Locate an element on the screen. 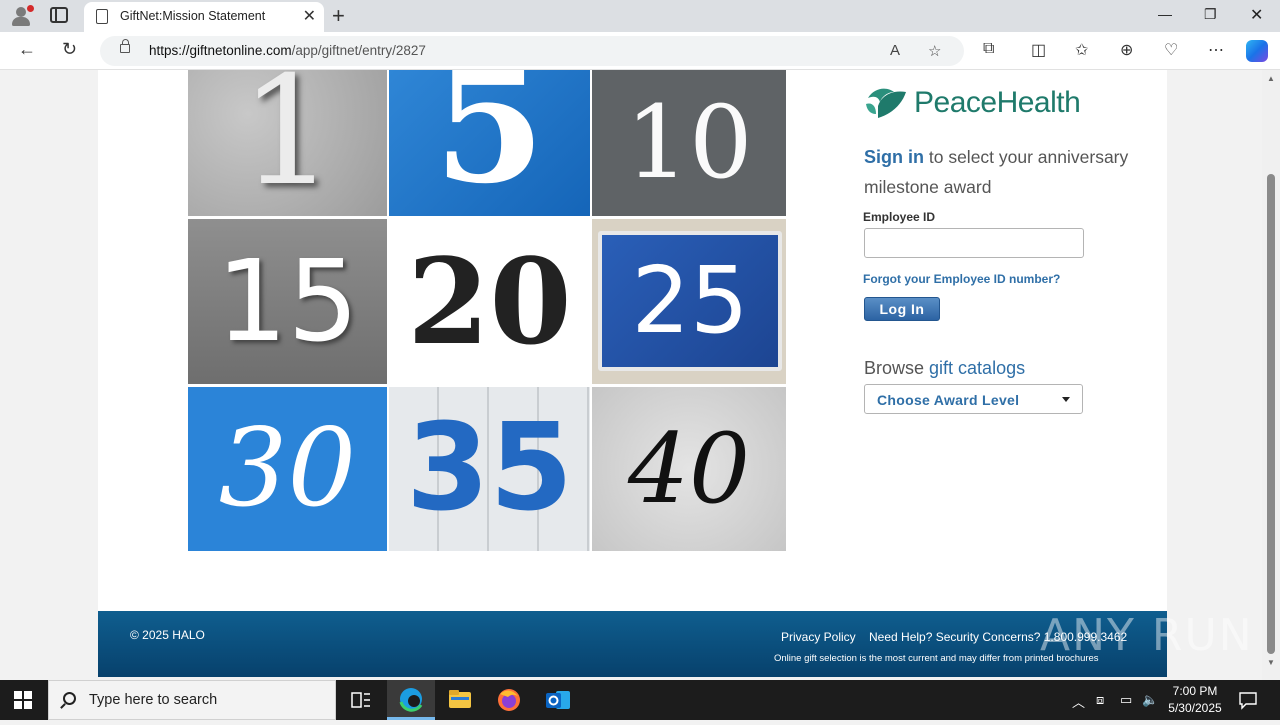 The width and height of the screenshot is (1280, 725). network-icon: ▭ is located at coordinates (1126, 700).